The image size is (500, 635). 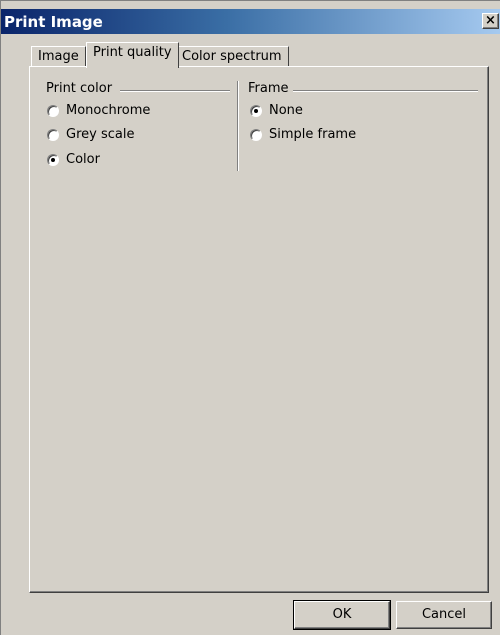 I want to click on tab-color-spectrum: Color spectrum, so click(x=232, y=56).